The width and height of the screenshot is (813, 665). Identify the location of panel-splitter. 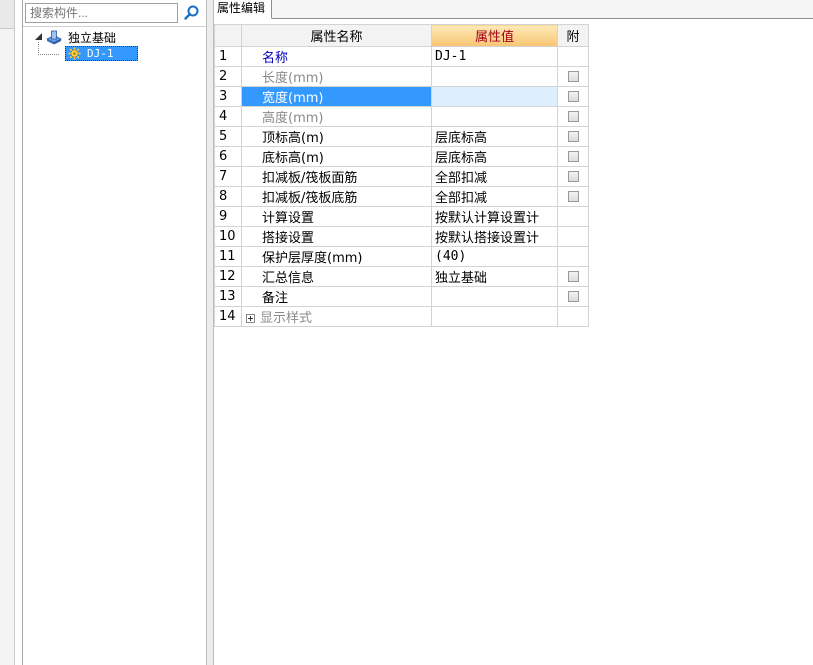
(210, 332).